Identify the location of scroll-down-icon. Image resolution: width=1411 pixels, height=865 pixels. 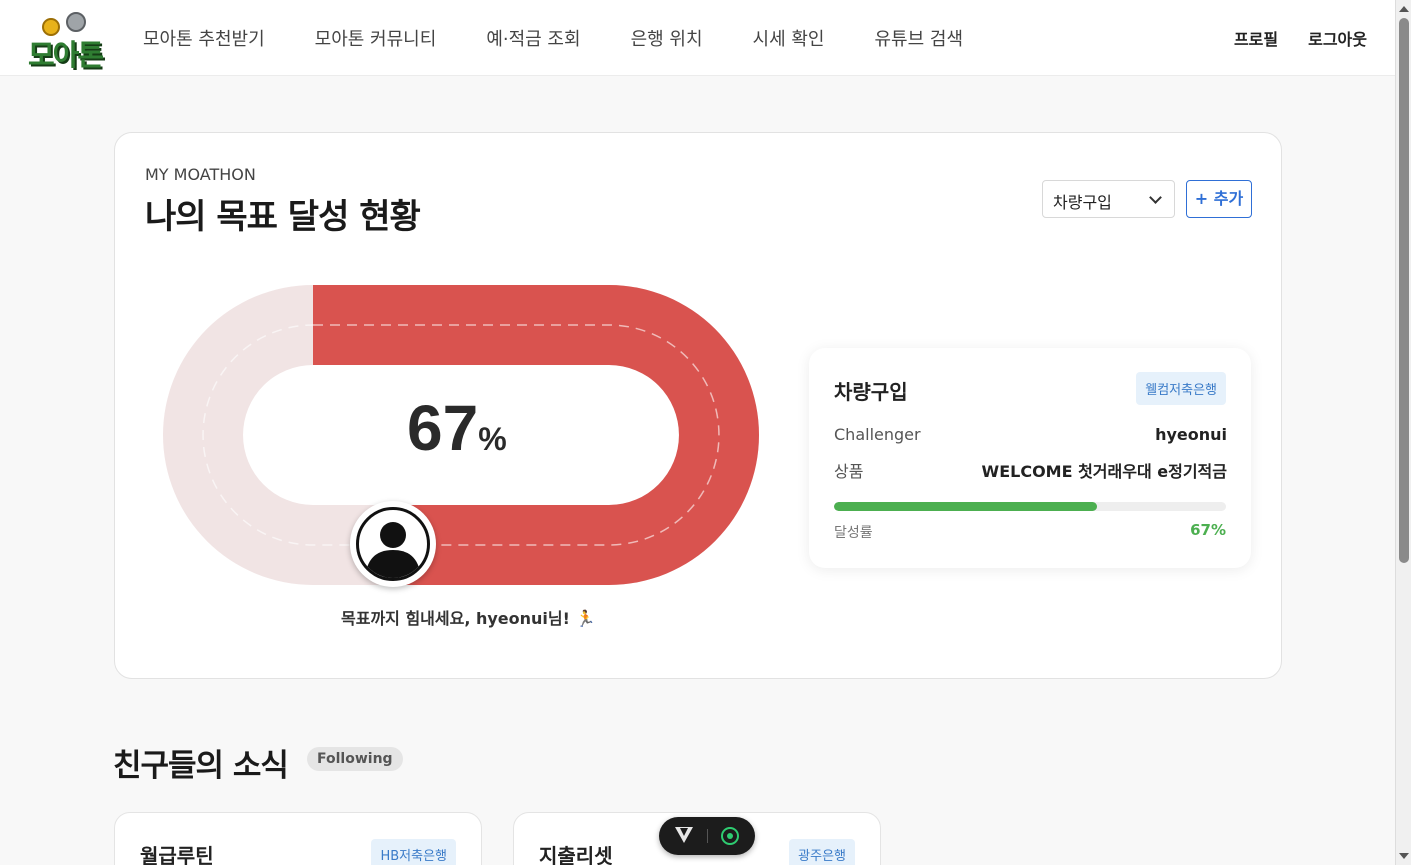
(1404, 856).